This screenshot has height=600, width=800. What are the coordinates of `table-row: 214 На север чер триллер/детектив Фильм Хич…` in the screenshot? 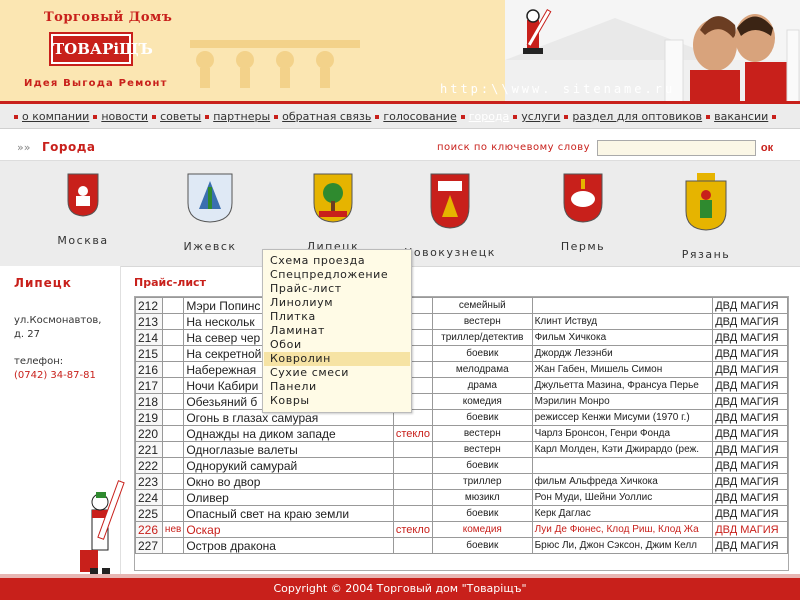 It's located at (461, 337).